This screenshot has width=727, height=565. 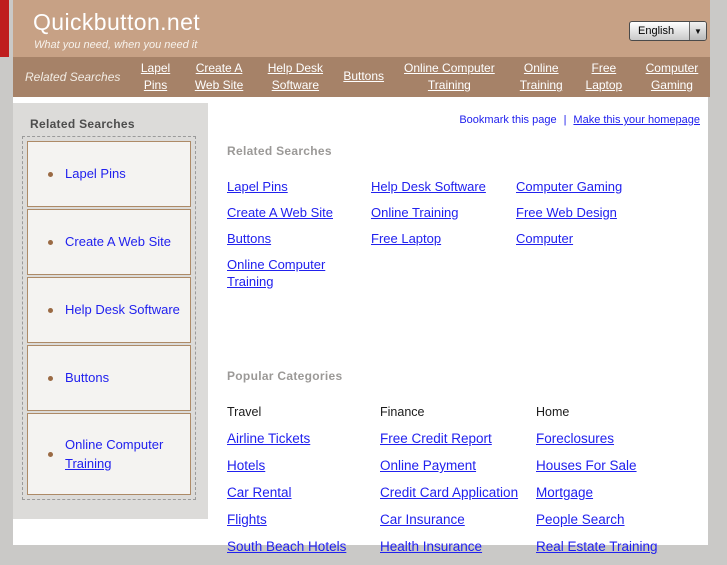 I want to click on related-link-help-desk-software: Help Desk Software, so click(x=443, y=187).